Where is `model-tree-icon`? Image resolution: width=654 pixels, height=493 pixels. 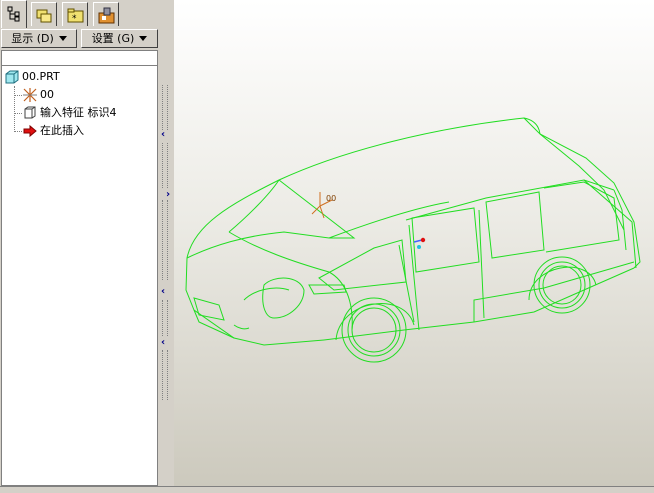
model-tree-icon is located at coordinates (13, 14).